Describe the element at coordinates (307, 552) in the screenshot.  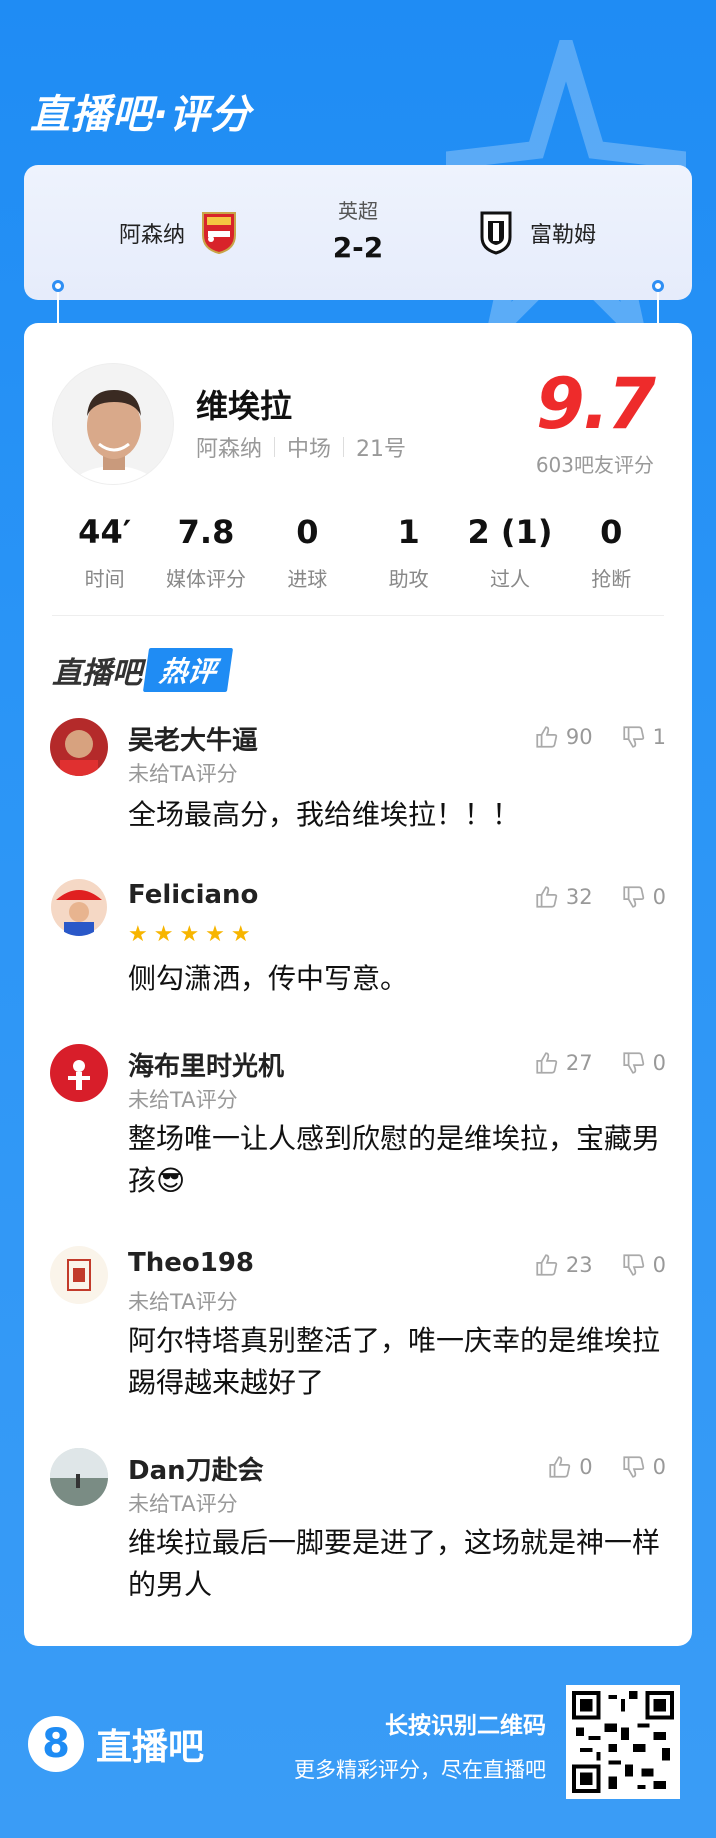
I see `stat-item: 0 进球` at that location.